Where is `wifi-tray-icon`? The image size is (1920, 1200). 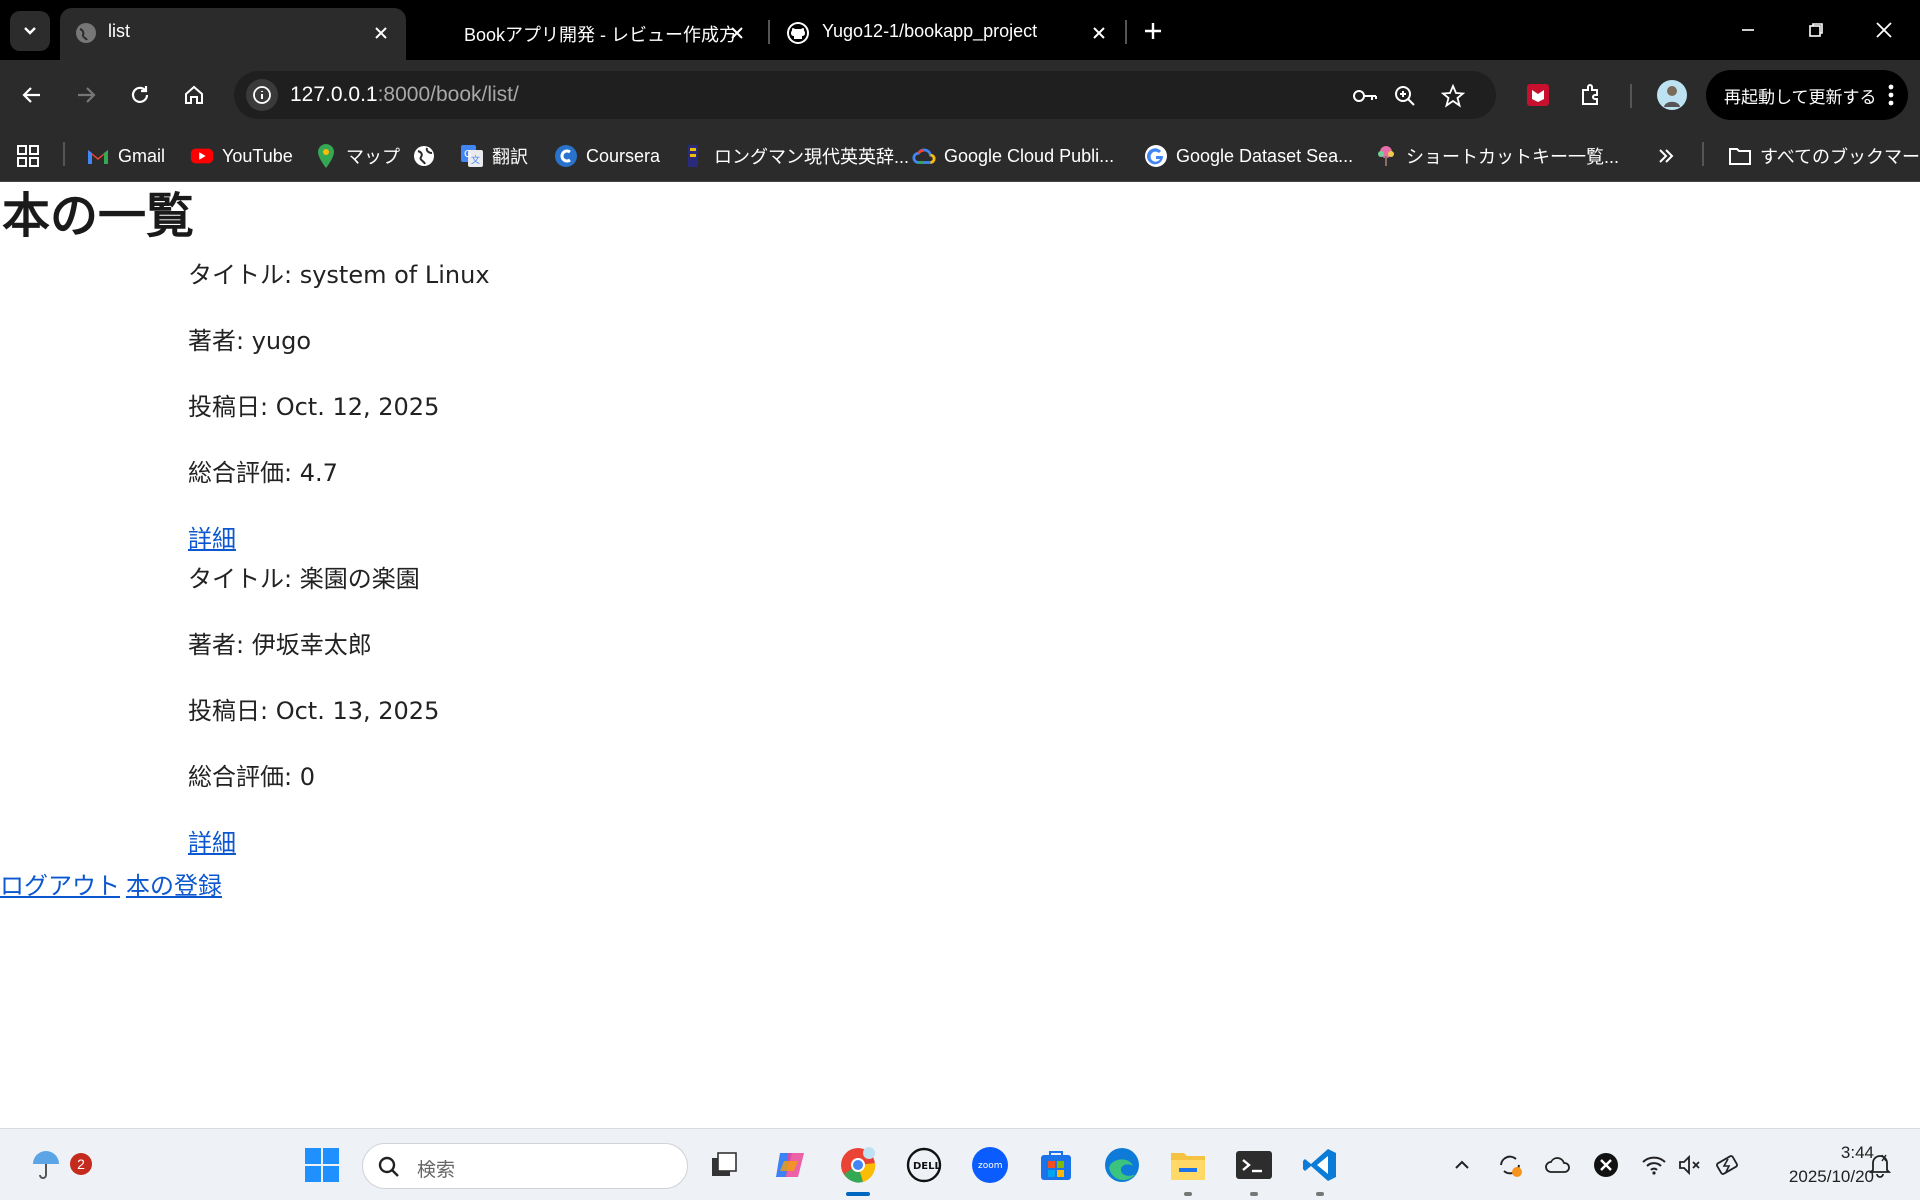 wifi-tray-icon is located at coordinates (1654, 1165).